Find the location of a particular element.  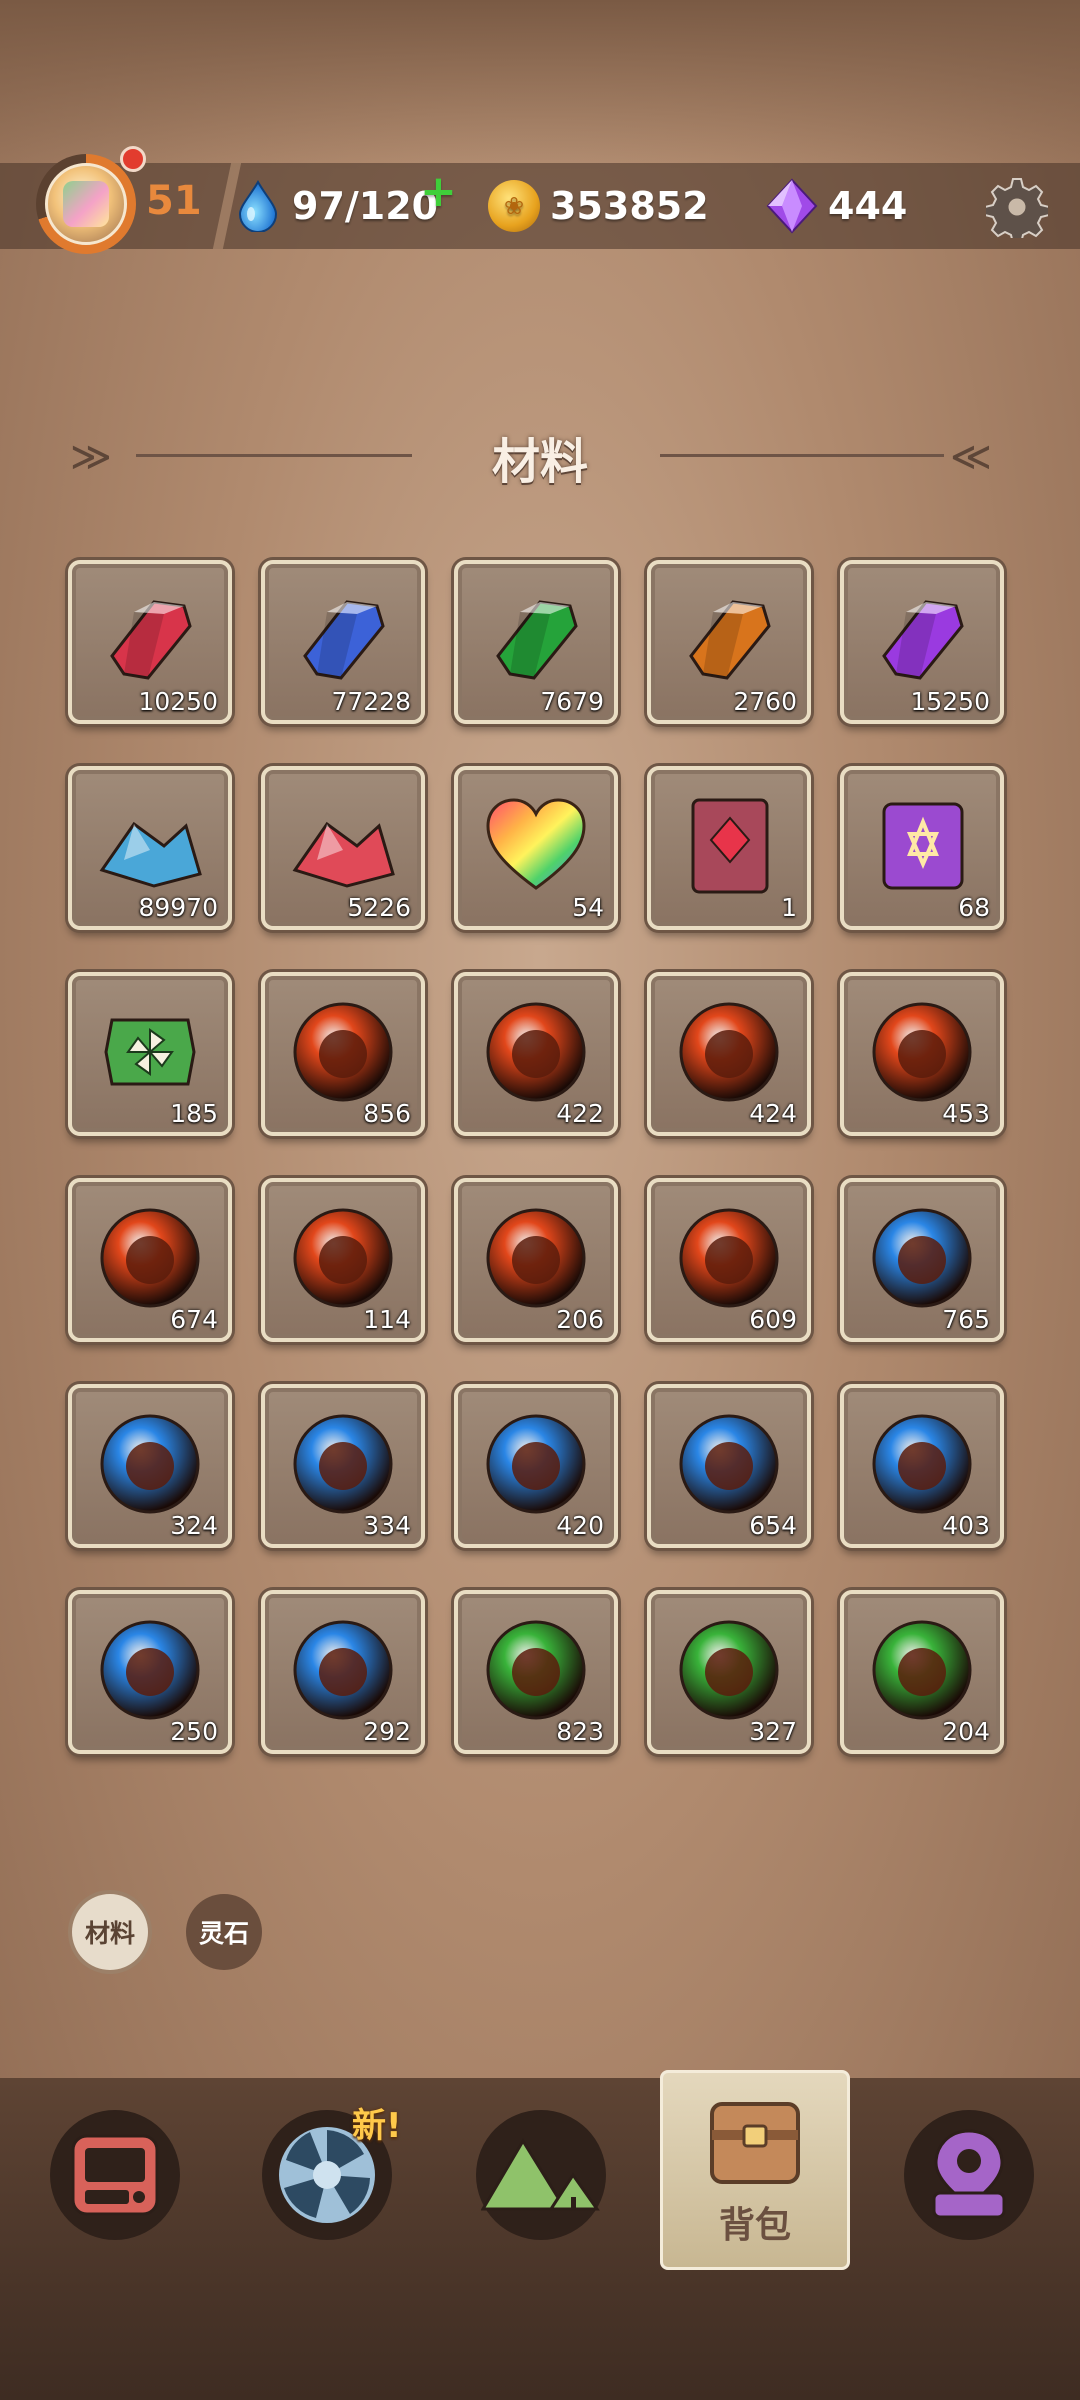

water-drop-icon is located at coordinates (258, 206).